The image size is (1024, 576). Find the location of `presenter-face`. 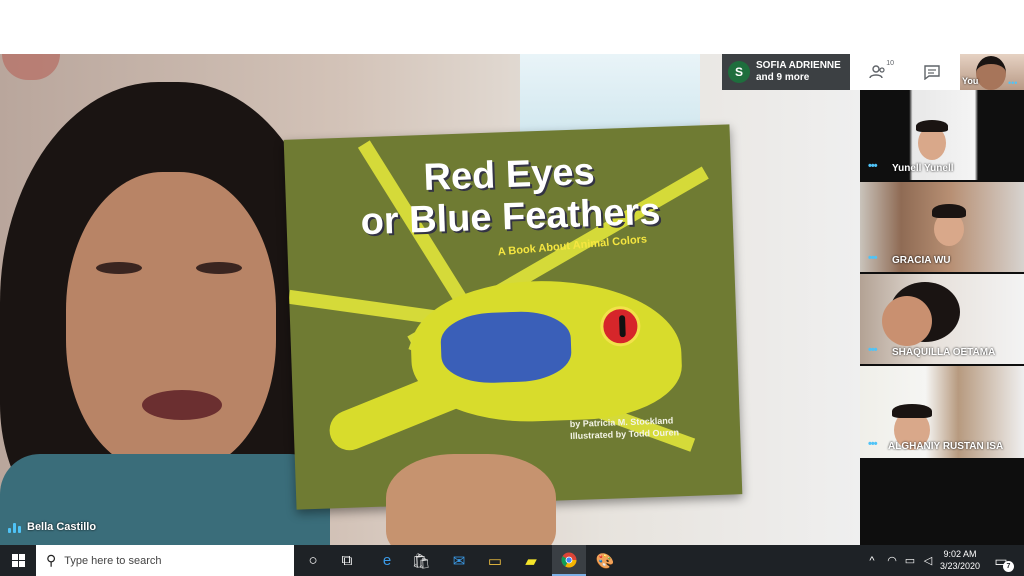

presenter-face is located at coordinates (171, 322).